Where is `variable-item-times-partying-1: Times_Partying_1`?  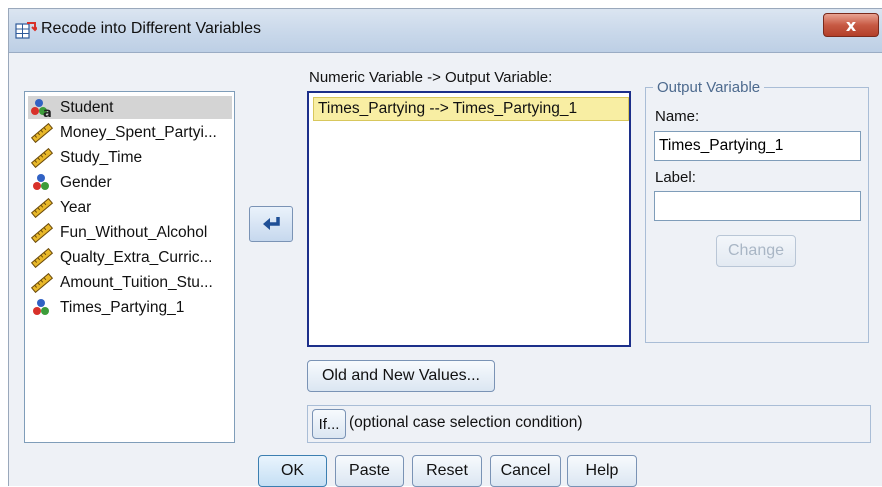 variable-item-times-partying-1: Times_Partying_1 is located at coordinates (130, 307).